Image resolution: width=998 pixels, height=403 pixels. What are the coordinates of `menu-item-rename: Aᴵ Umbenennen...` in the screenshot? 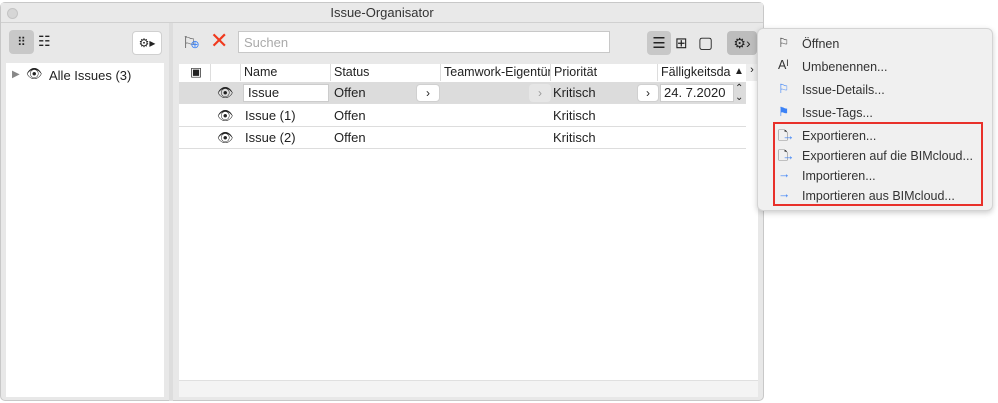 It's located at (832, 67).